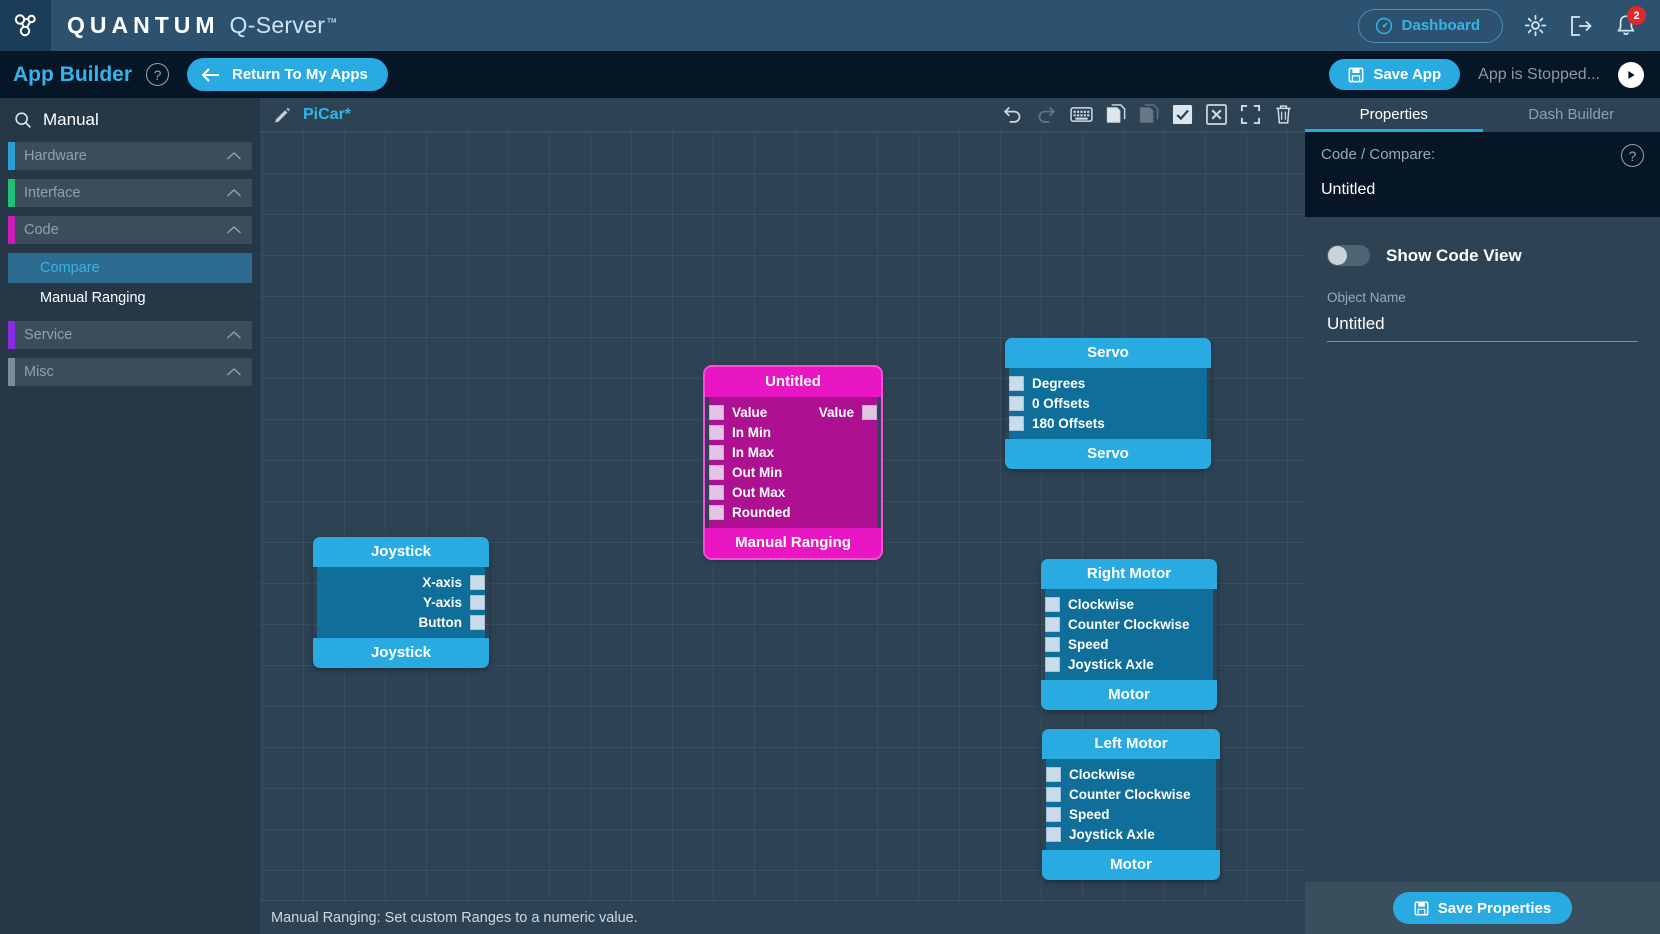  What do you see at coordinates (1153, 114) in the screenshot?
I see `canvas-toolbar` at bounding box center [1153, 114].